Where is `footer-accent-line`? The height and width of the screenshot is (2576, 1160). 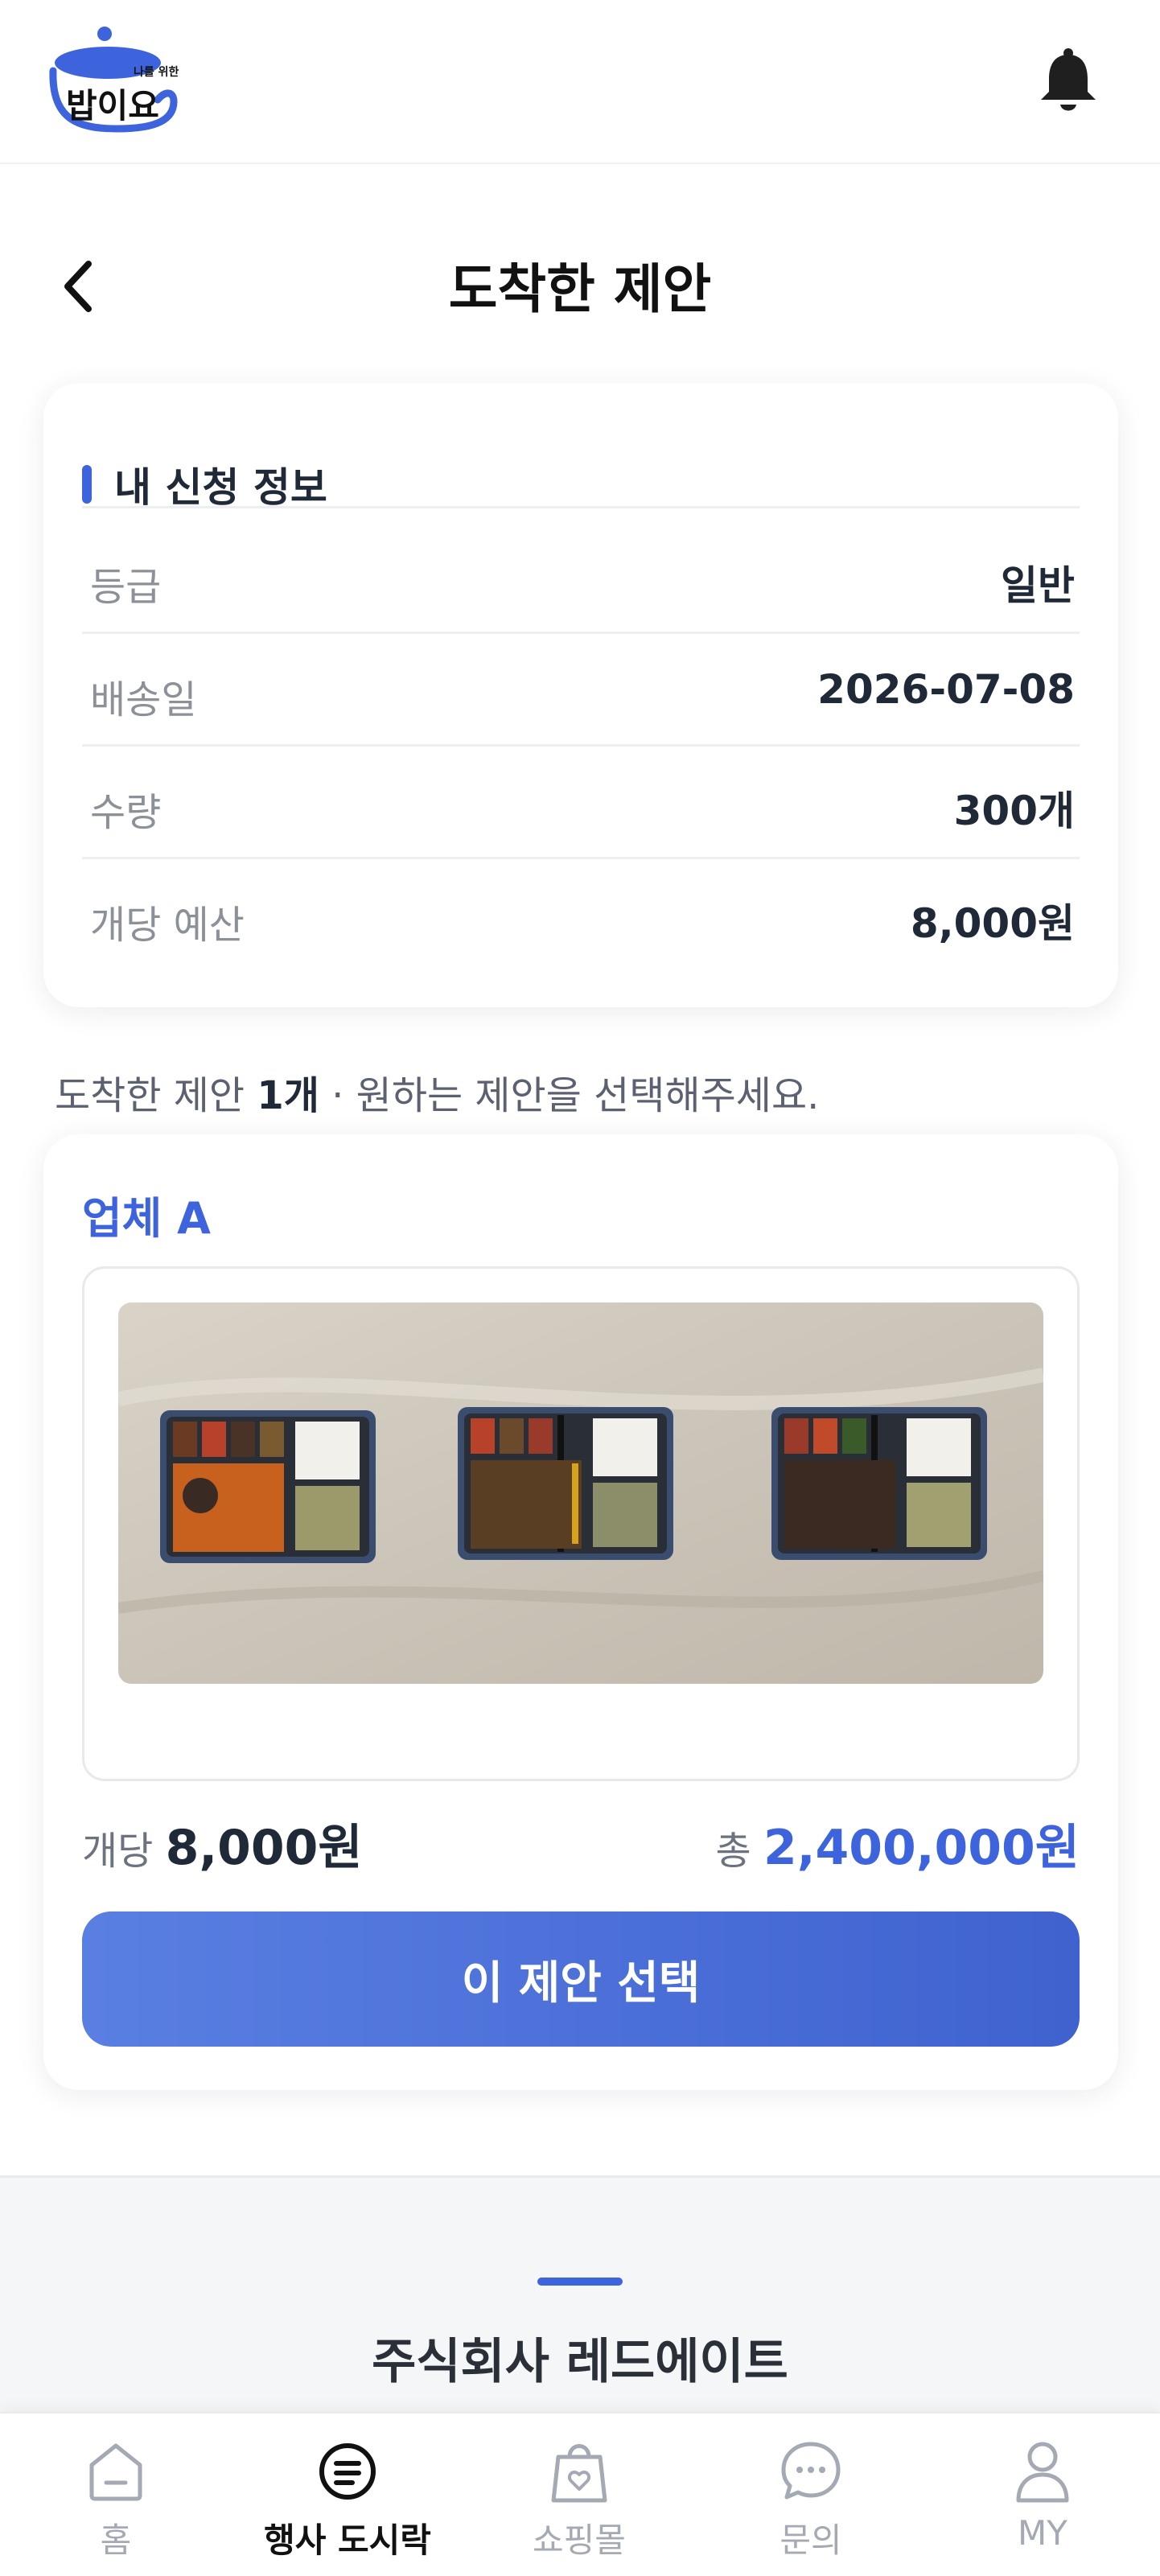 footer-accent-line is located at coordinates (580, 2282).